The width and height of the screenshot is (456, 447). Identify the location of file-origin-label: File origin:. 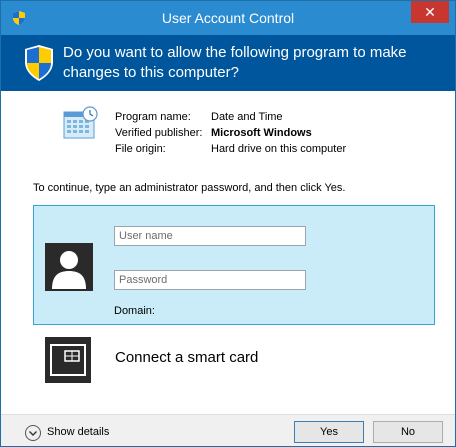
(140, 149).